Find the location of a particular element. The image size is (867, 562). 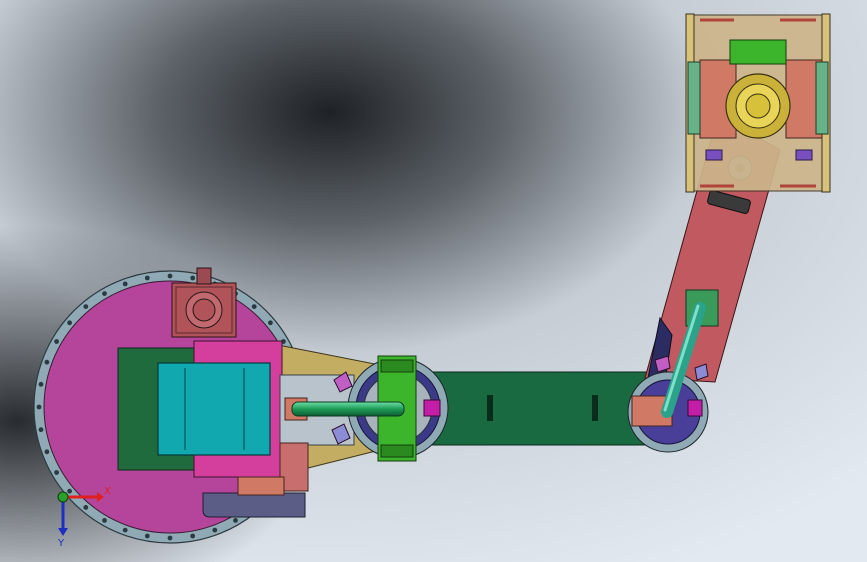

triad-x-label: X is located at coordinates (107, 491).